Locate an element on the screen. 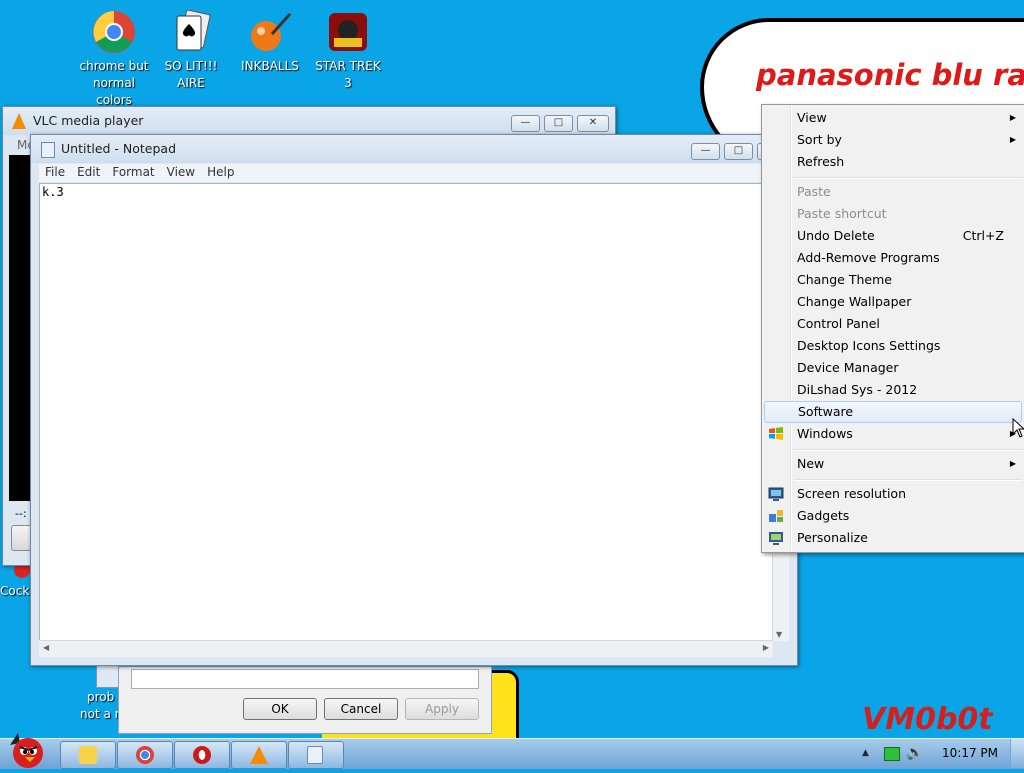 Image resolution: width=1024 pixels, height=773 pixels. wallpaper-watermark: VM0b0t is located at coordinates (927, 719).